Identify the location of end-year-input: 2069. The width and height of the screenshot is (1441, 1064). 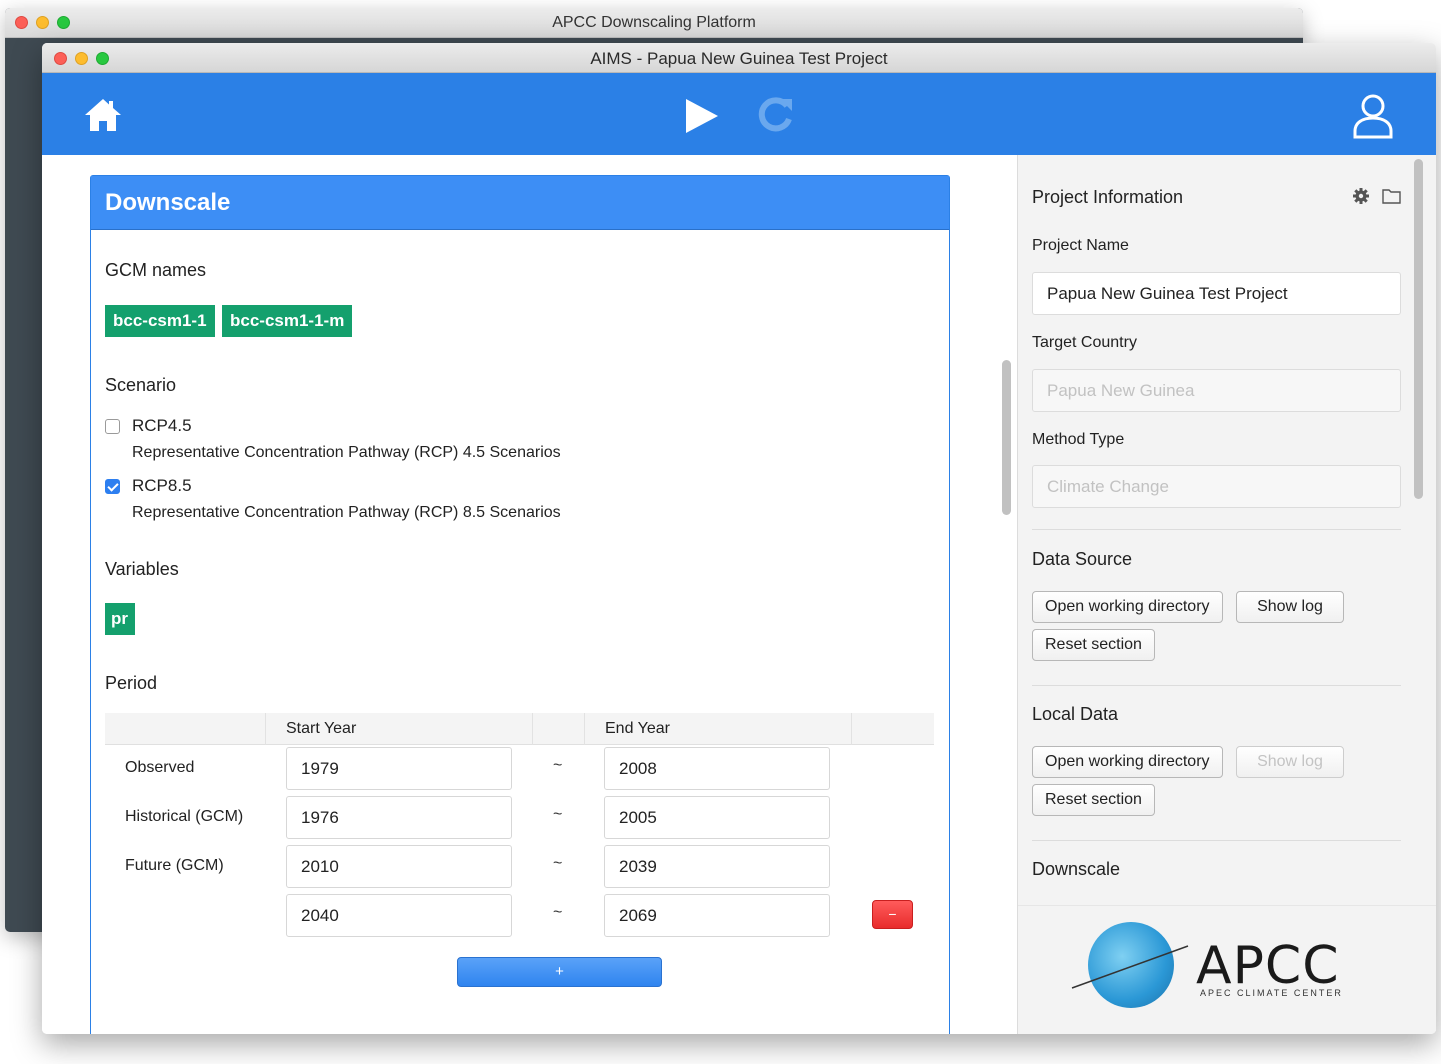
(717, 915).